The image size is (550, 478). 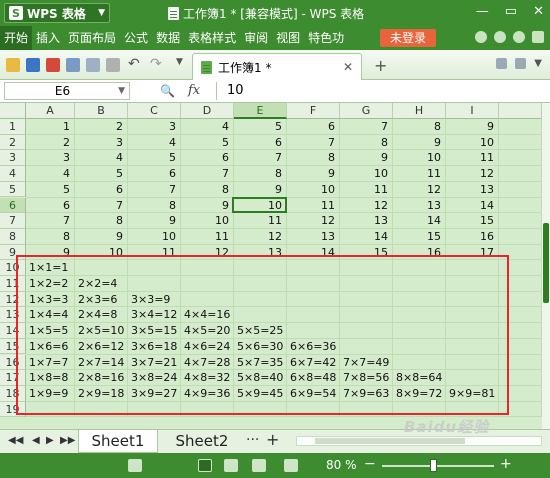 What do you see at coordinates (13, 142) in the screenshot?
I see `row-header-2: 2` at bounding box center [13, 142].